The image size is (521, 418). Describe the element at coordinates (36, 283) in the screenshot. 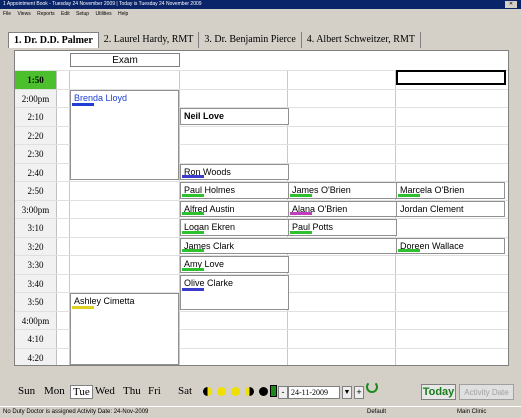

I see `time-label: 3:40` at that location.